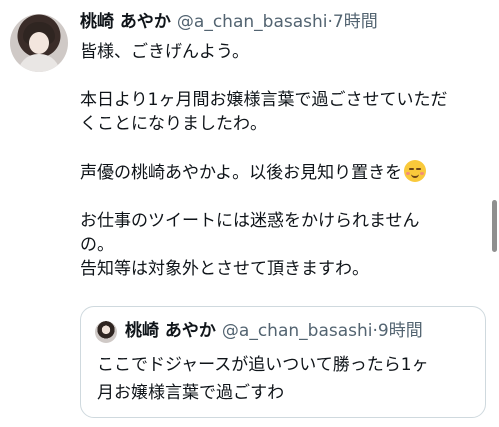 The height and width of the screenshot is (427, 499). I want to click on tweet-line-with-emoji: 声優の桃崎あやかよ。以後お見知り置きを, so click(280, 172).